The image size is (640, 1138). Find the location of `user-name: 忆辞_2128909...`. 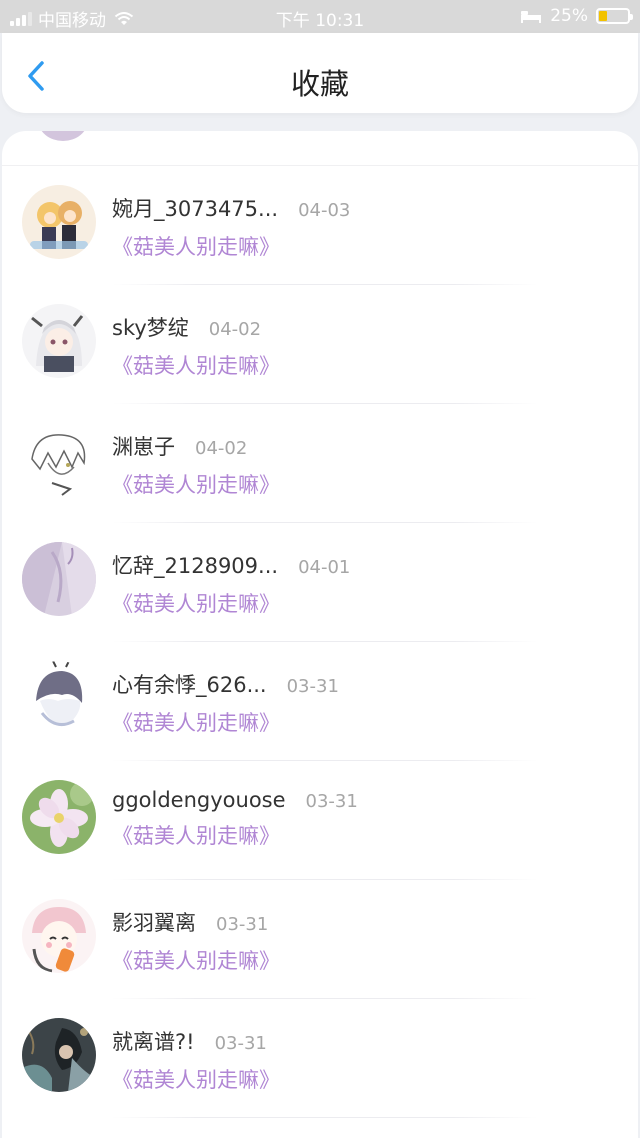

user-name: 忆辞_2128909... is located at coordinates (195, 565).